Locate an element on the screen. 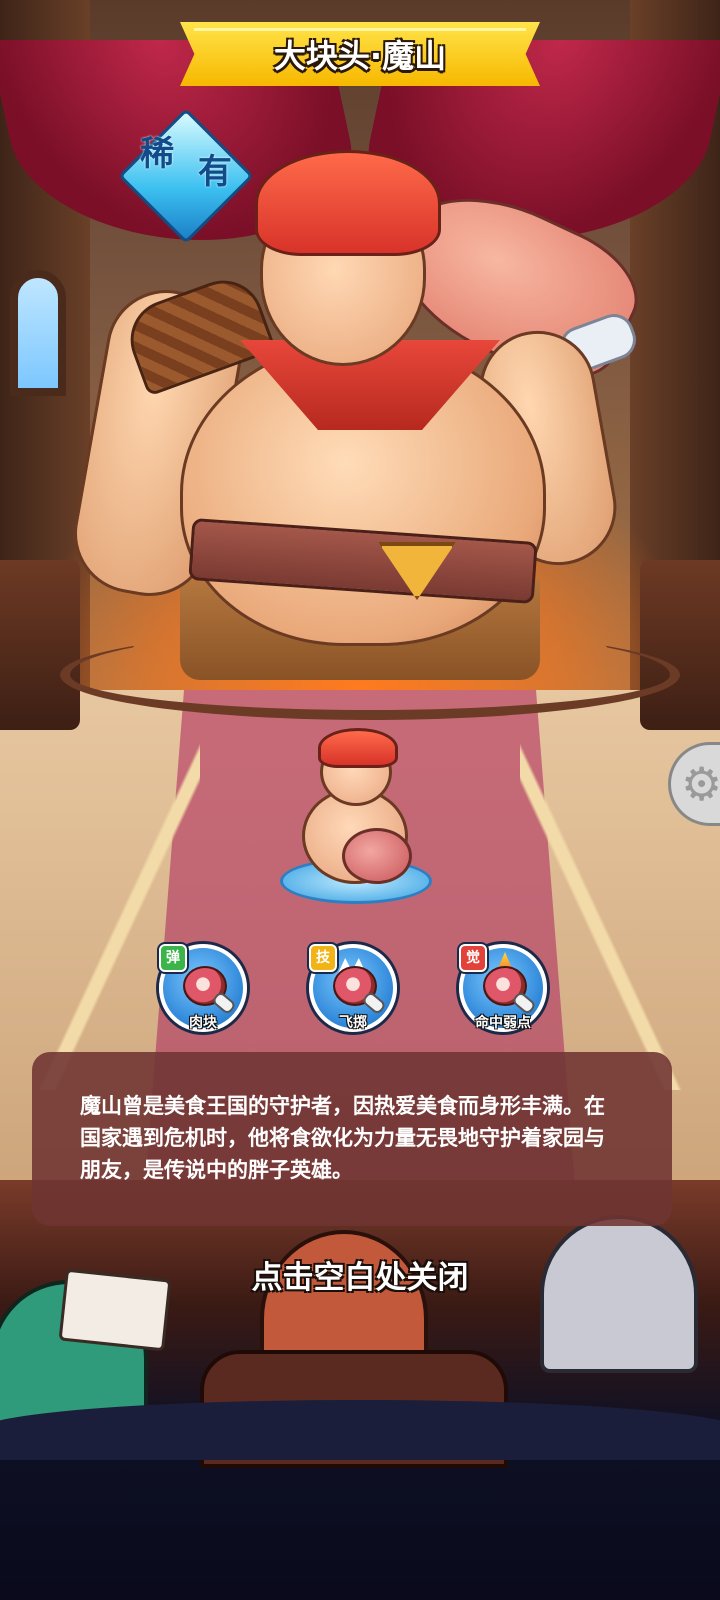 This screenshot has height=1600, width=720. hero-chibi-model is located at coordinates (360, 818).